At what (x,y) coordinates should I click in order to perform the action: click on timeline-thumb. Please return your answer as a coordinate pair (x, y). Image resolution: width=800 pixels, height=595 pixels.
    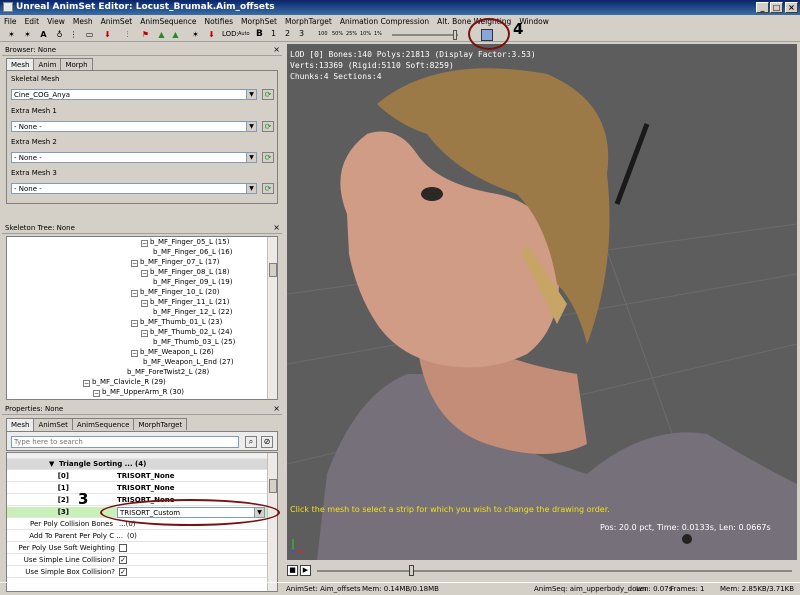
    Looking at the image, I should click on (411, 570).